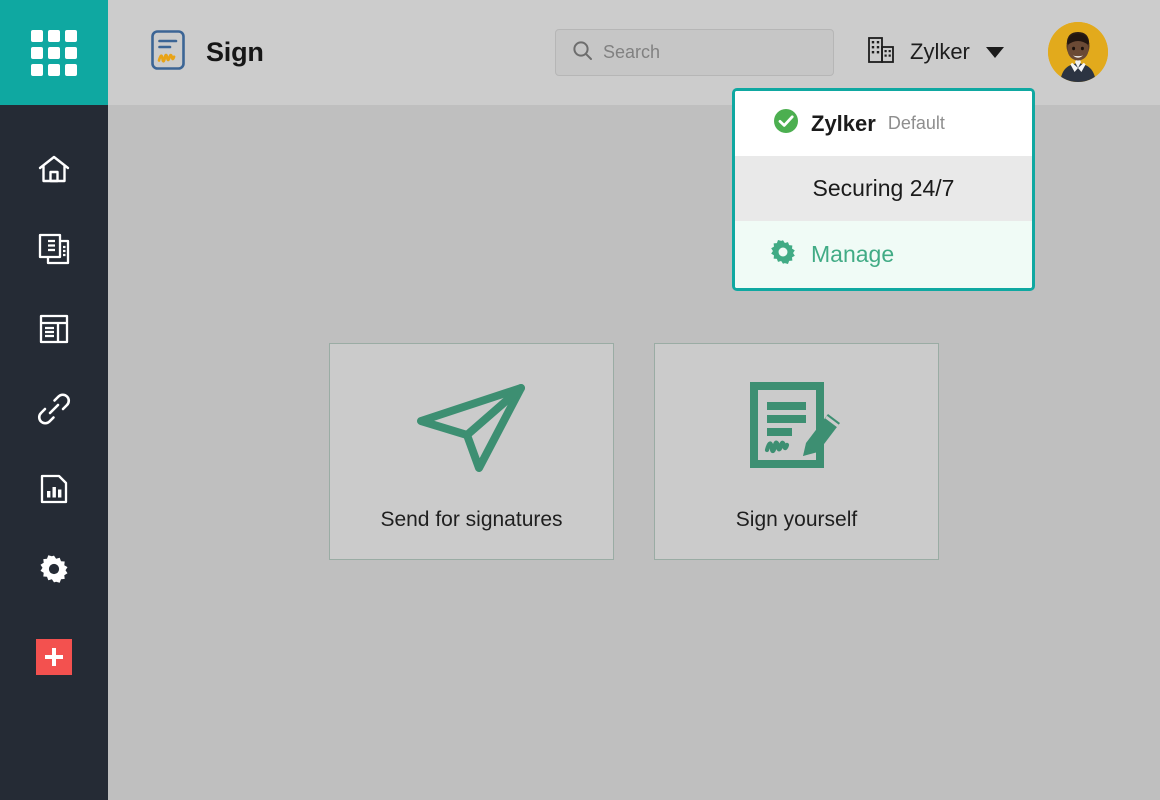 The image size is (1160, 800). What do you see at coordinates (783, 254) in the screenshot?
I see `gear-icon` at bounding box center [783, 254].